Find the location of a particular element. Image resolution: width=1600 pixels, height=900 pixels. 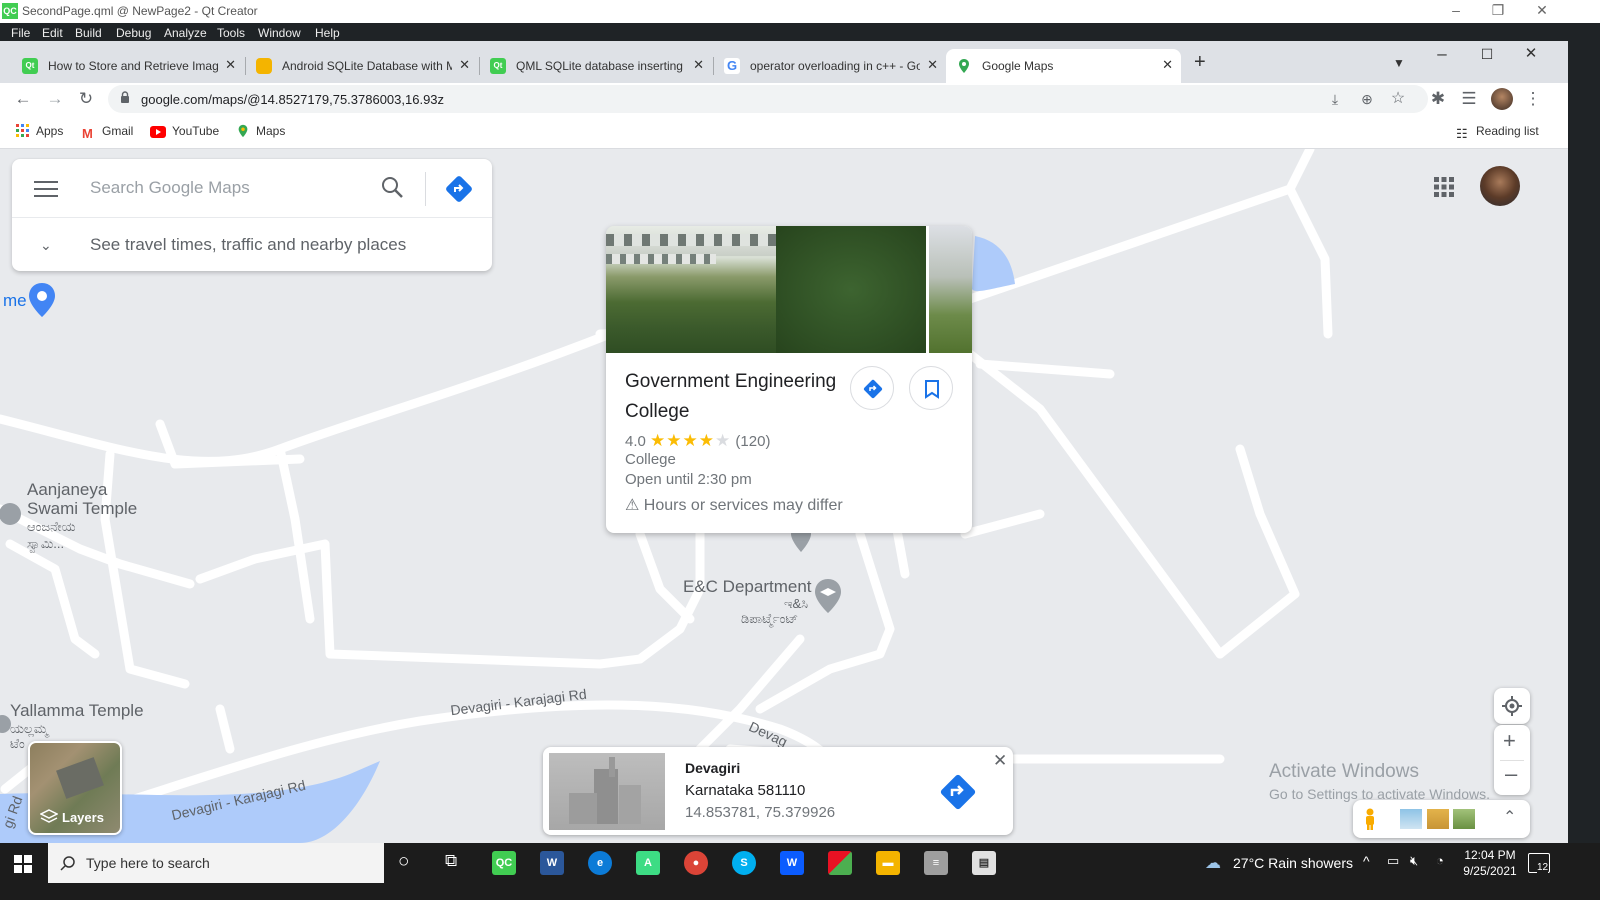

android-studio-icon: A is located at coordinates (648, 863).